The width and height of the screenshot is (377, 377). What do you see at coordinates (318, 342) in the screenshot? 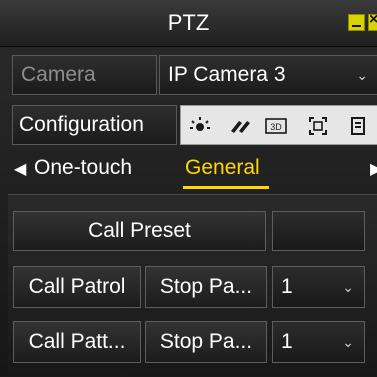
I see `pattern-select: 1 ⌄` at bounding box center [318, 342].